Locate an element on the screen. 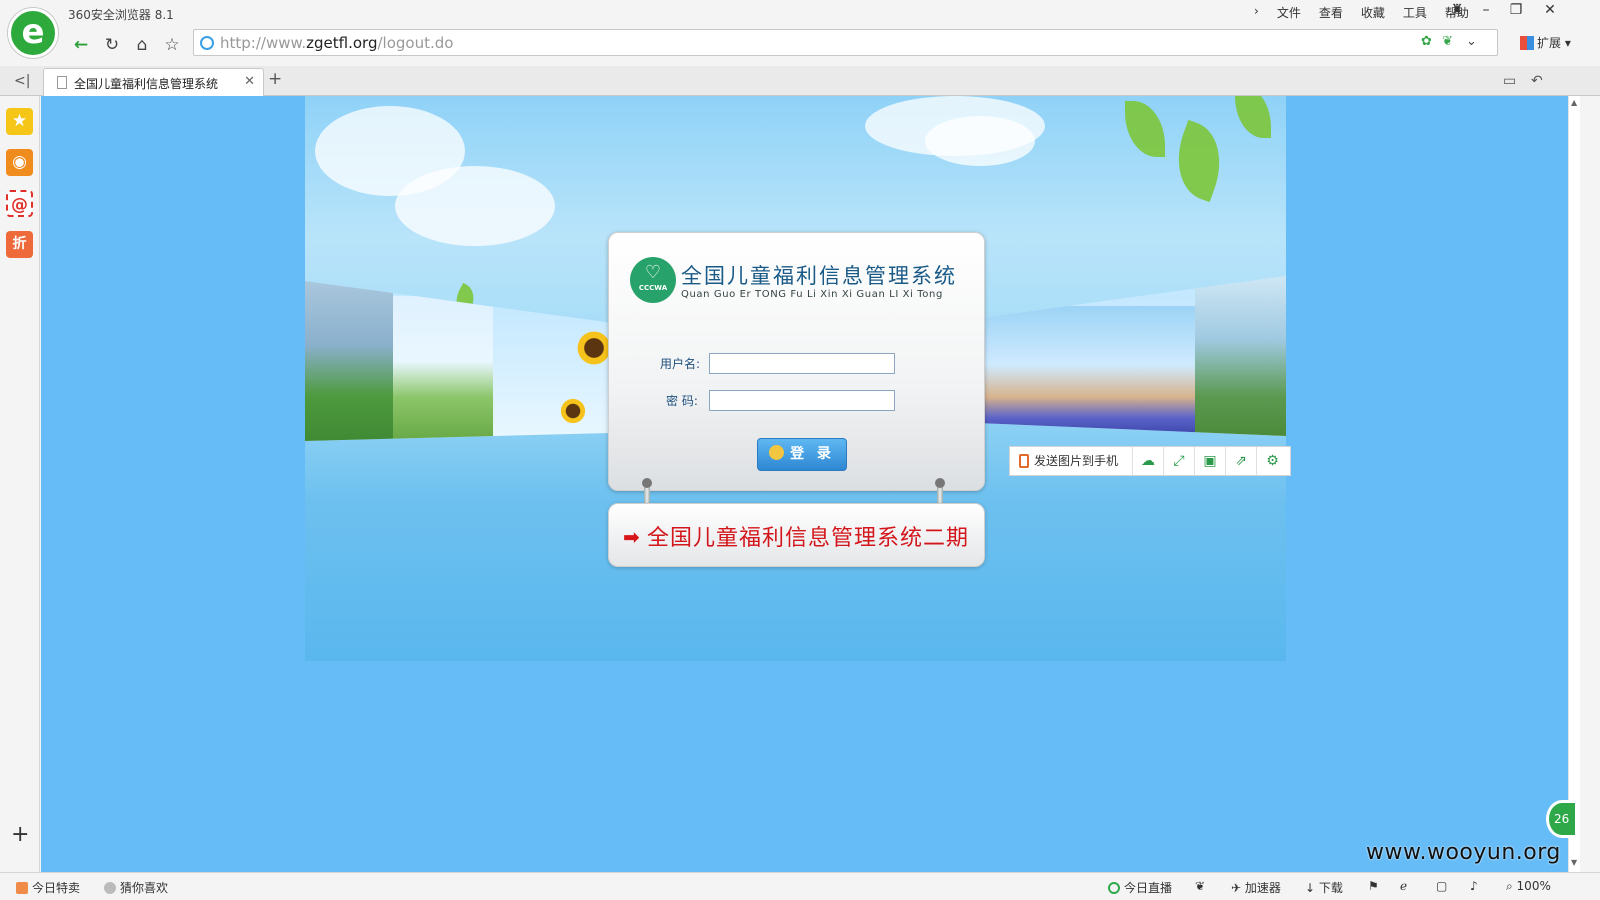 The image size is (1600, 900). address-bar: http://www.zgetfl.org/logout.do ✿ ❦ ⌄ is located at coordinates (845, 42).